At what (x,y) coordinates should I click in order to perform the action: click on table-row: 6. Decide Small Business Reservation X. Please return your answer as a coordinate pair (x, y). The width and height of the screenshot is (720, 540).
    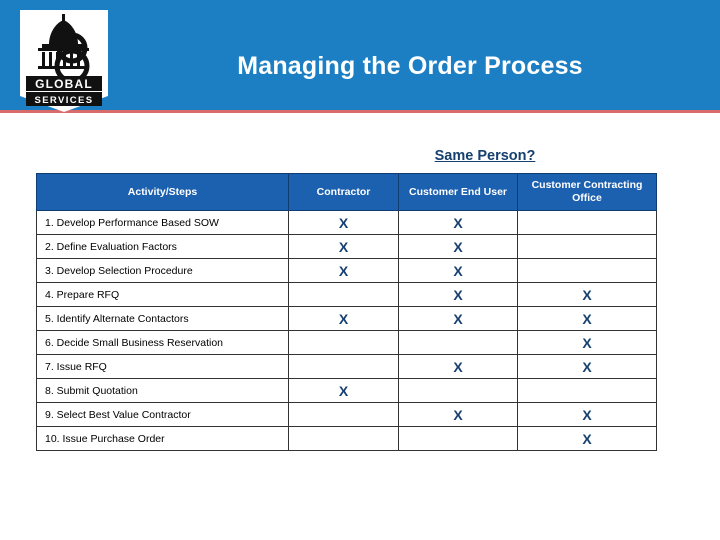
    Looking at the image, I should click on (346, 343).